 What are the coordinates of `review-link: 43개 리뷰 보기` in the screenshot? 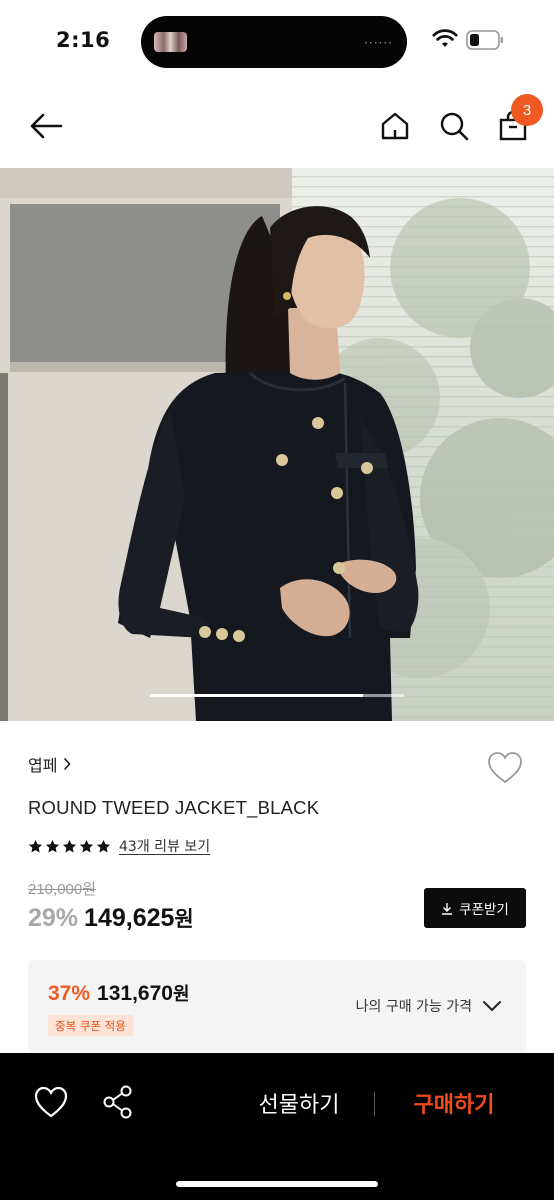 It's located at (164, 846).